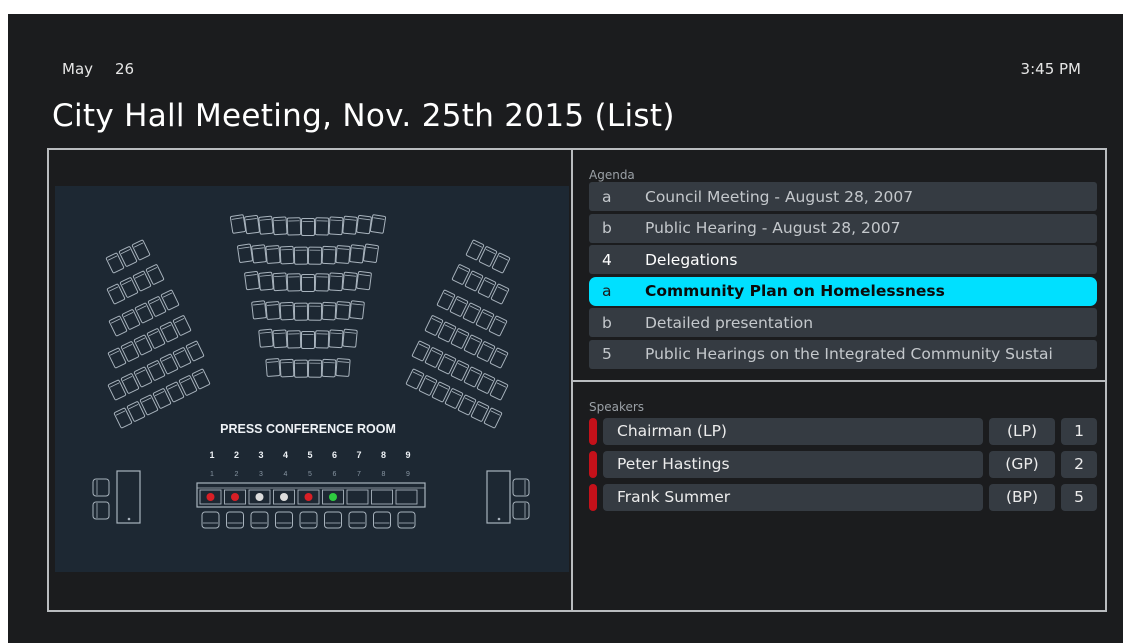 This screenshot has width=1131, height=643. What do you see at coordinates (843, 464) in the screenshot?
I see `speaker-row: Peter Hastings (GP) 2` at bounding box center [843, 464].